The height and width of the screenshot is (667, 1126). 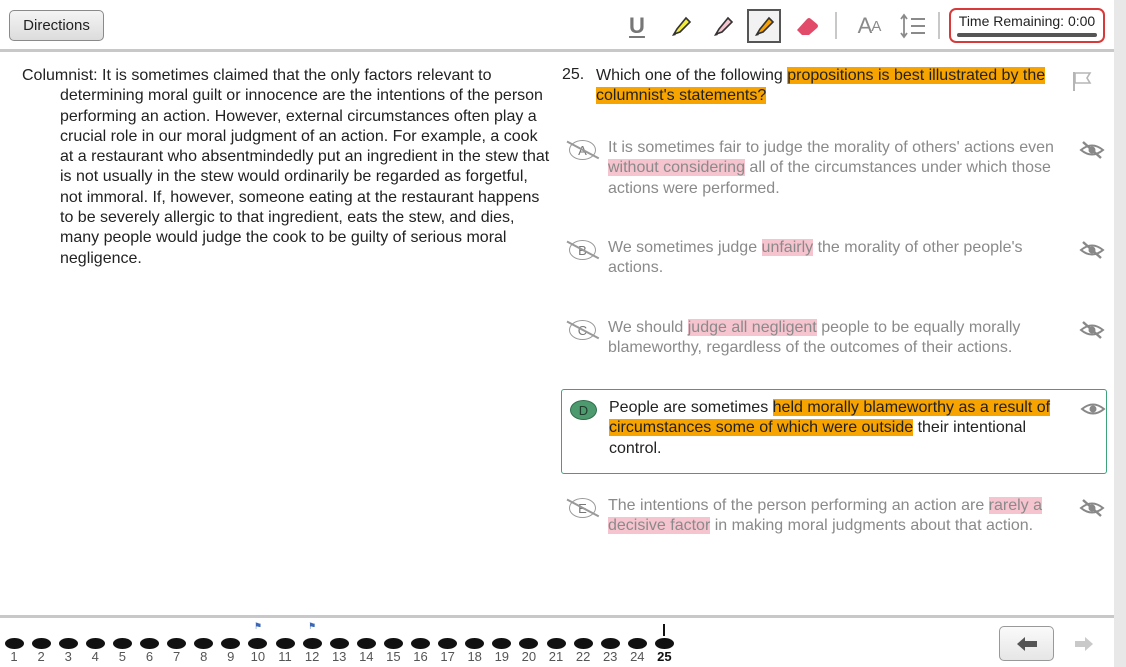 I want to click on question-nav-item-17: 17, so click(x=448, y=644).